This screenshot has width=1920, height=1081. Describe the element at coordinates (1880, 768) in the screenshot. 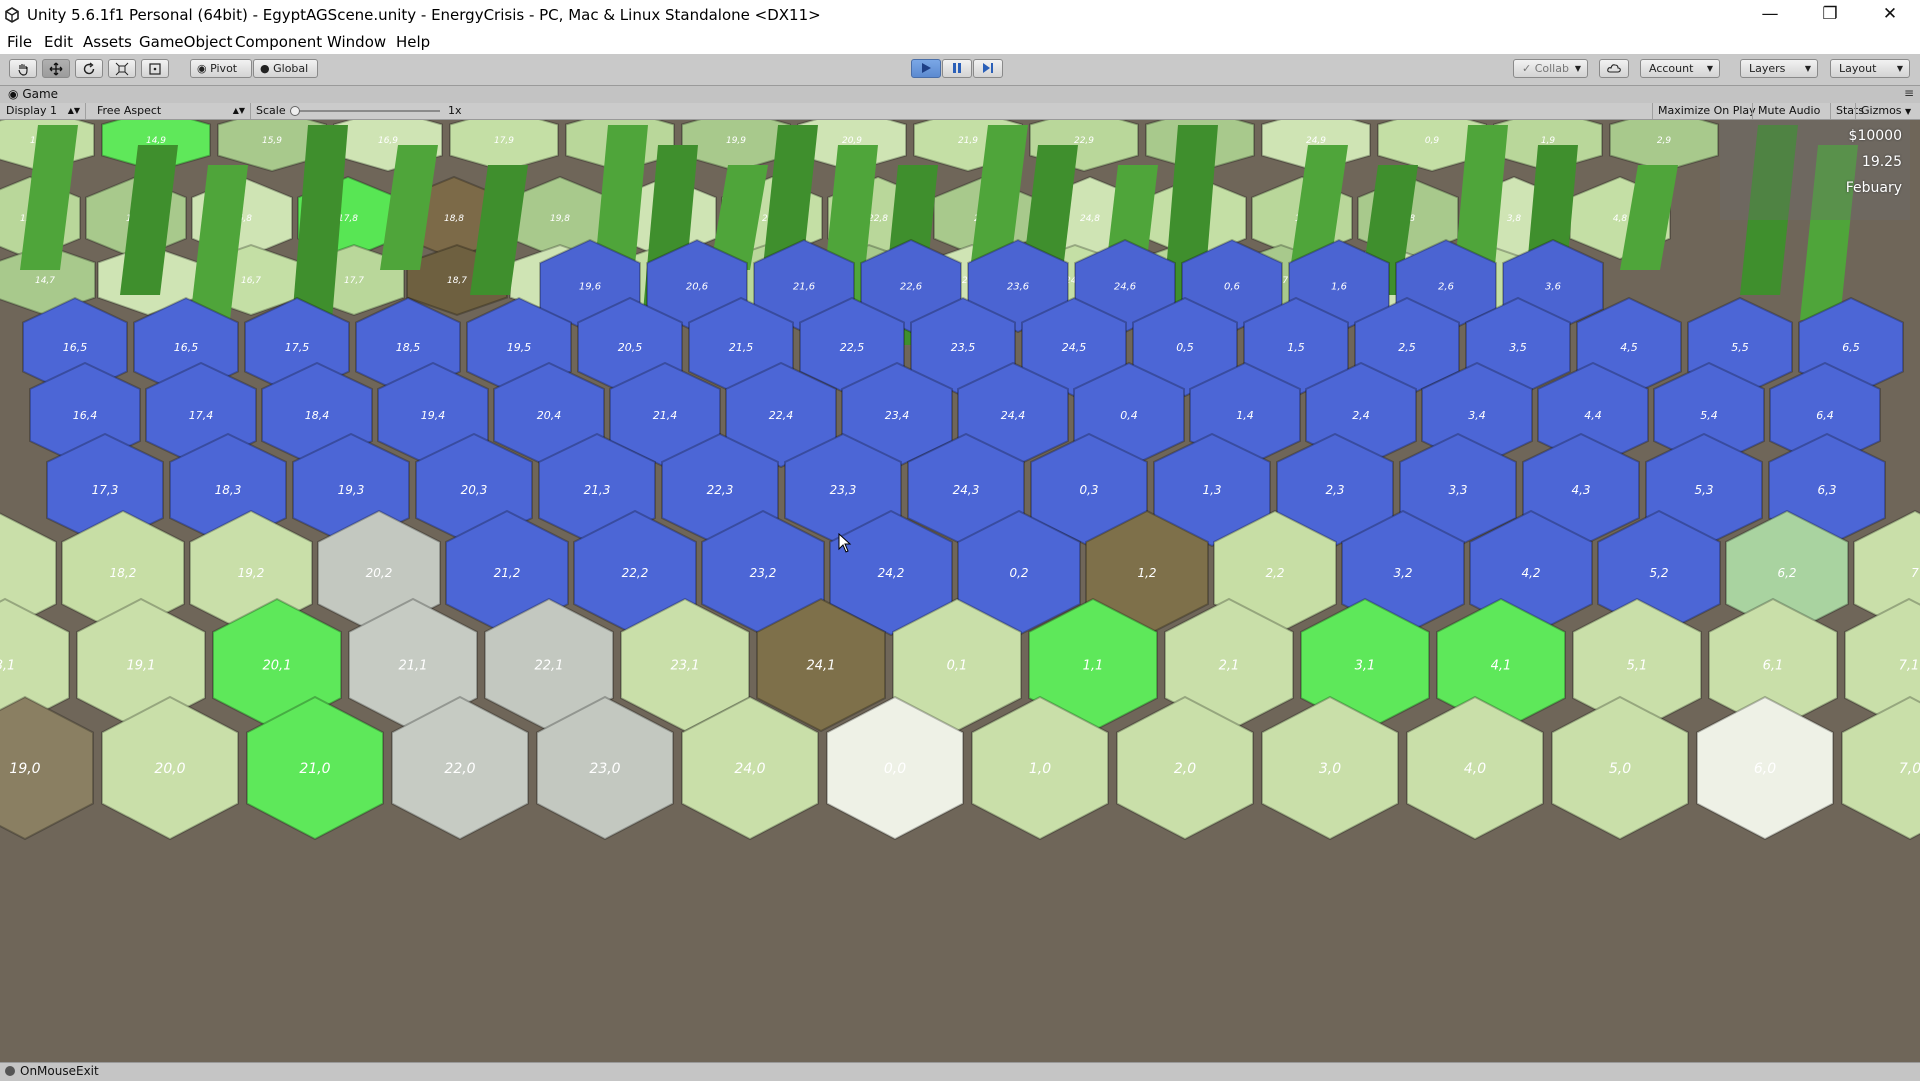

I see `tile-row0: 7,0` at that location.